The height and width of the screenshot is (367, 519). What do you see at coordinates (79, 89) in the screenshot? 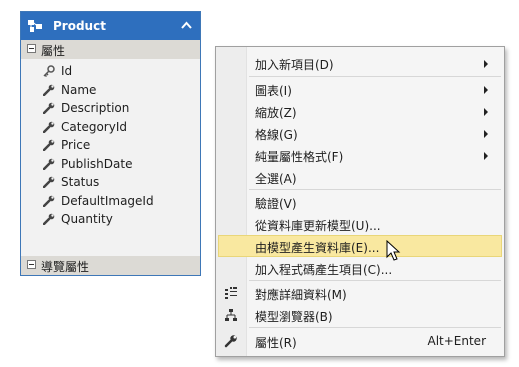
I see `property-name: Name` at bounding box center [79, 89].